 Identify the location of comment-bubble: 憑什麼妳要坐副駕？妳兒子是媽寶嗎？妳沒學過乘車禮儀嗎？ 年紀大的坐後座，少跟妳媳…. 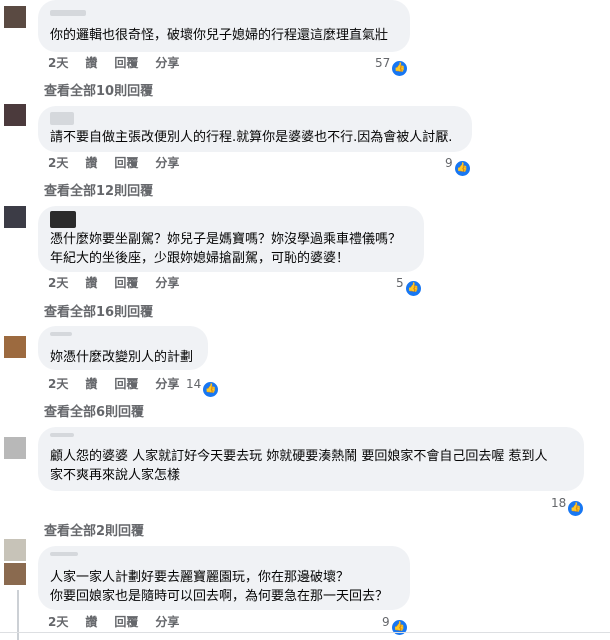
(231, 239).